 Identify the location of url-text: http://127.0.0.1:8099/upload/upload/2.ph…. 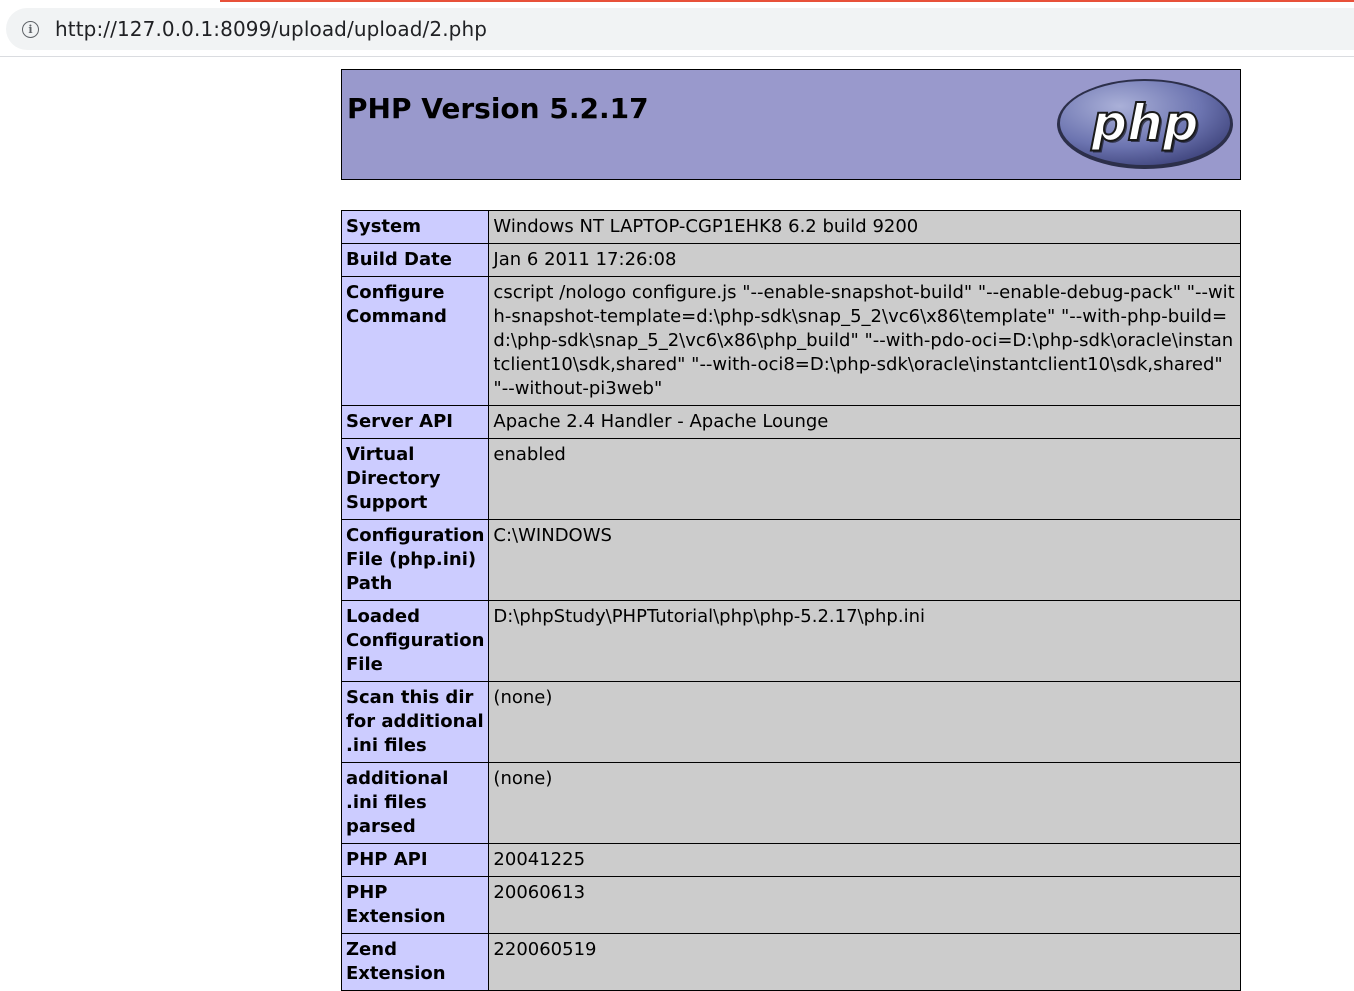
(271, 29).